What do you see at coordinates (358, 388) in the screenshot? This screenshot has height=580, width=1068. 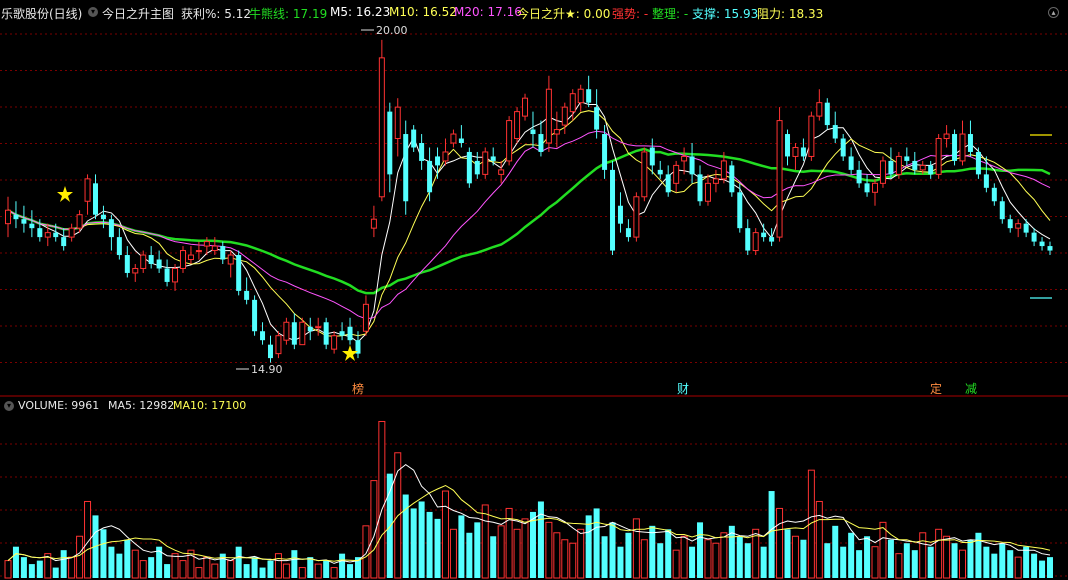 I see `marker-bang: 榜` at bounding box center [358, 388].